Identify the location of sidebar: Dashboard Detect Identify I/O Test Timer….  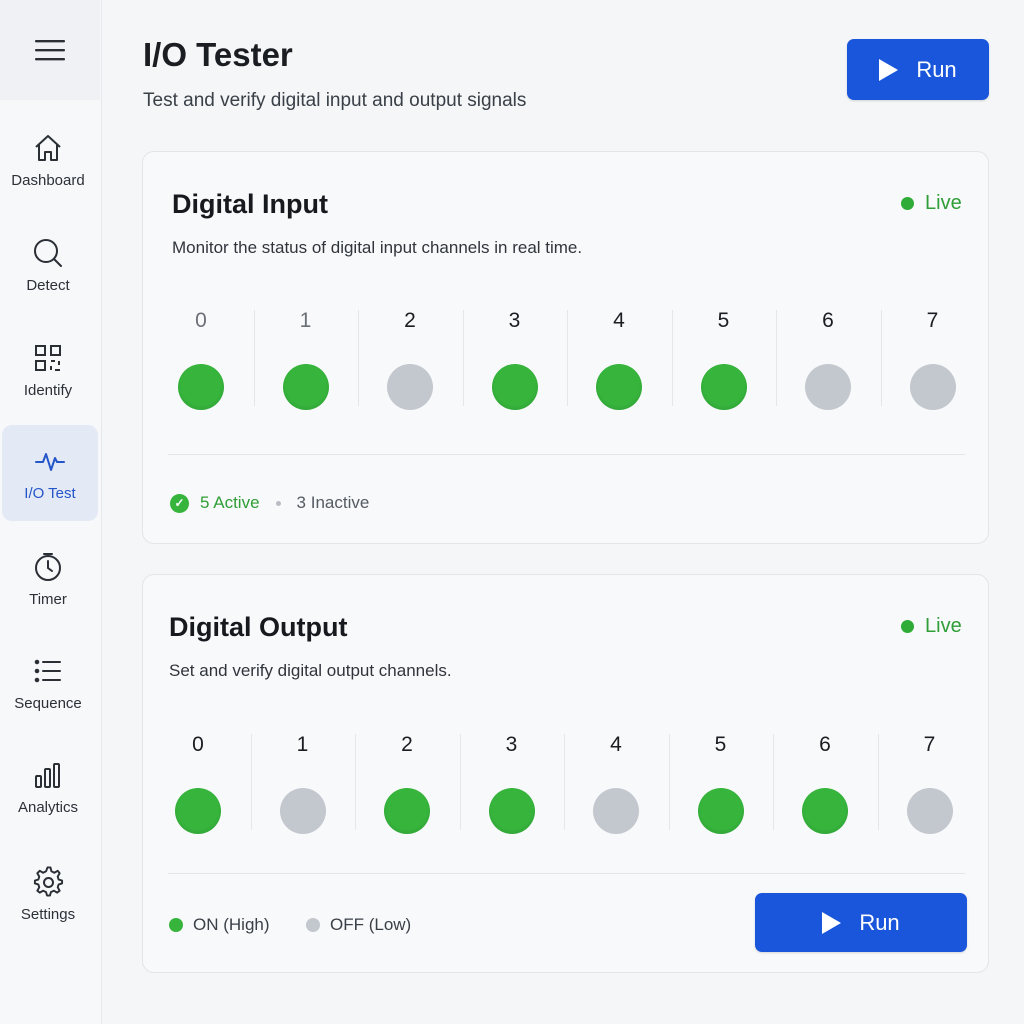
(51, 512).